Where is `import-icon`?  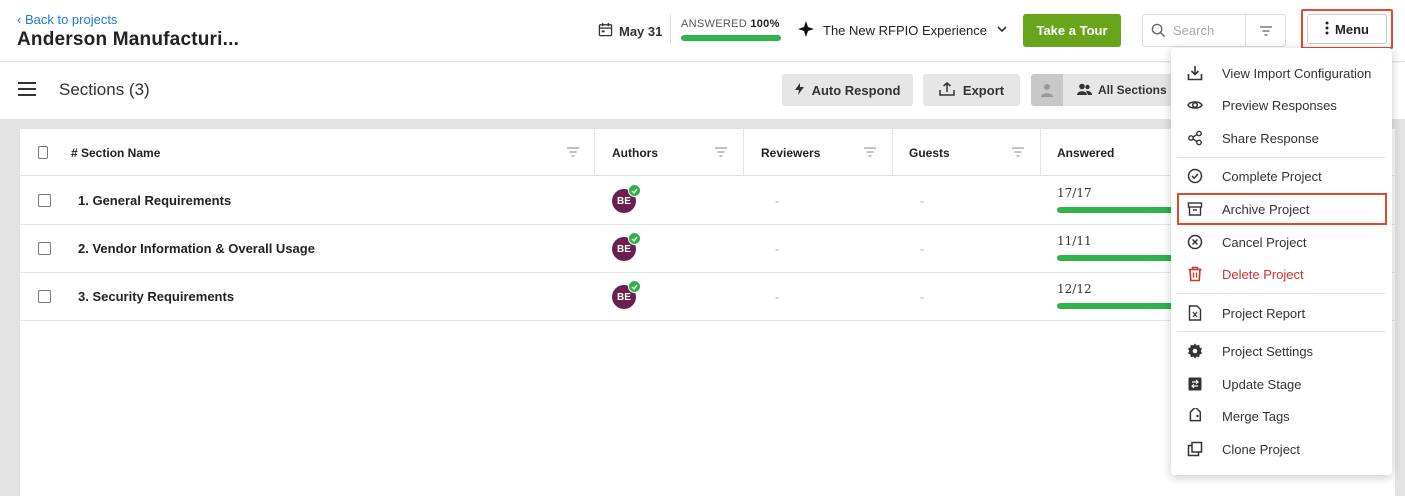 import-icon is located at coordinates (1195, 73).